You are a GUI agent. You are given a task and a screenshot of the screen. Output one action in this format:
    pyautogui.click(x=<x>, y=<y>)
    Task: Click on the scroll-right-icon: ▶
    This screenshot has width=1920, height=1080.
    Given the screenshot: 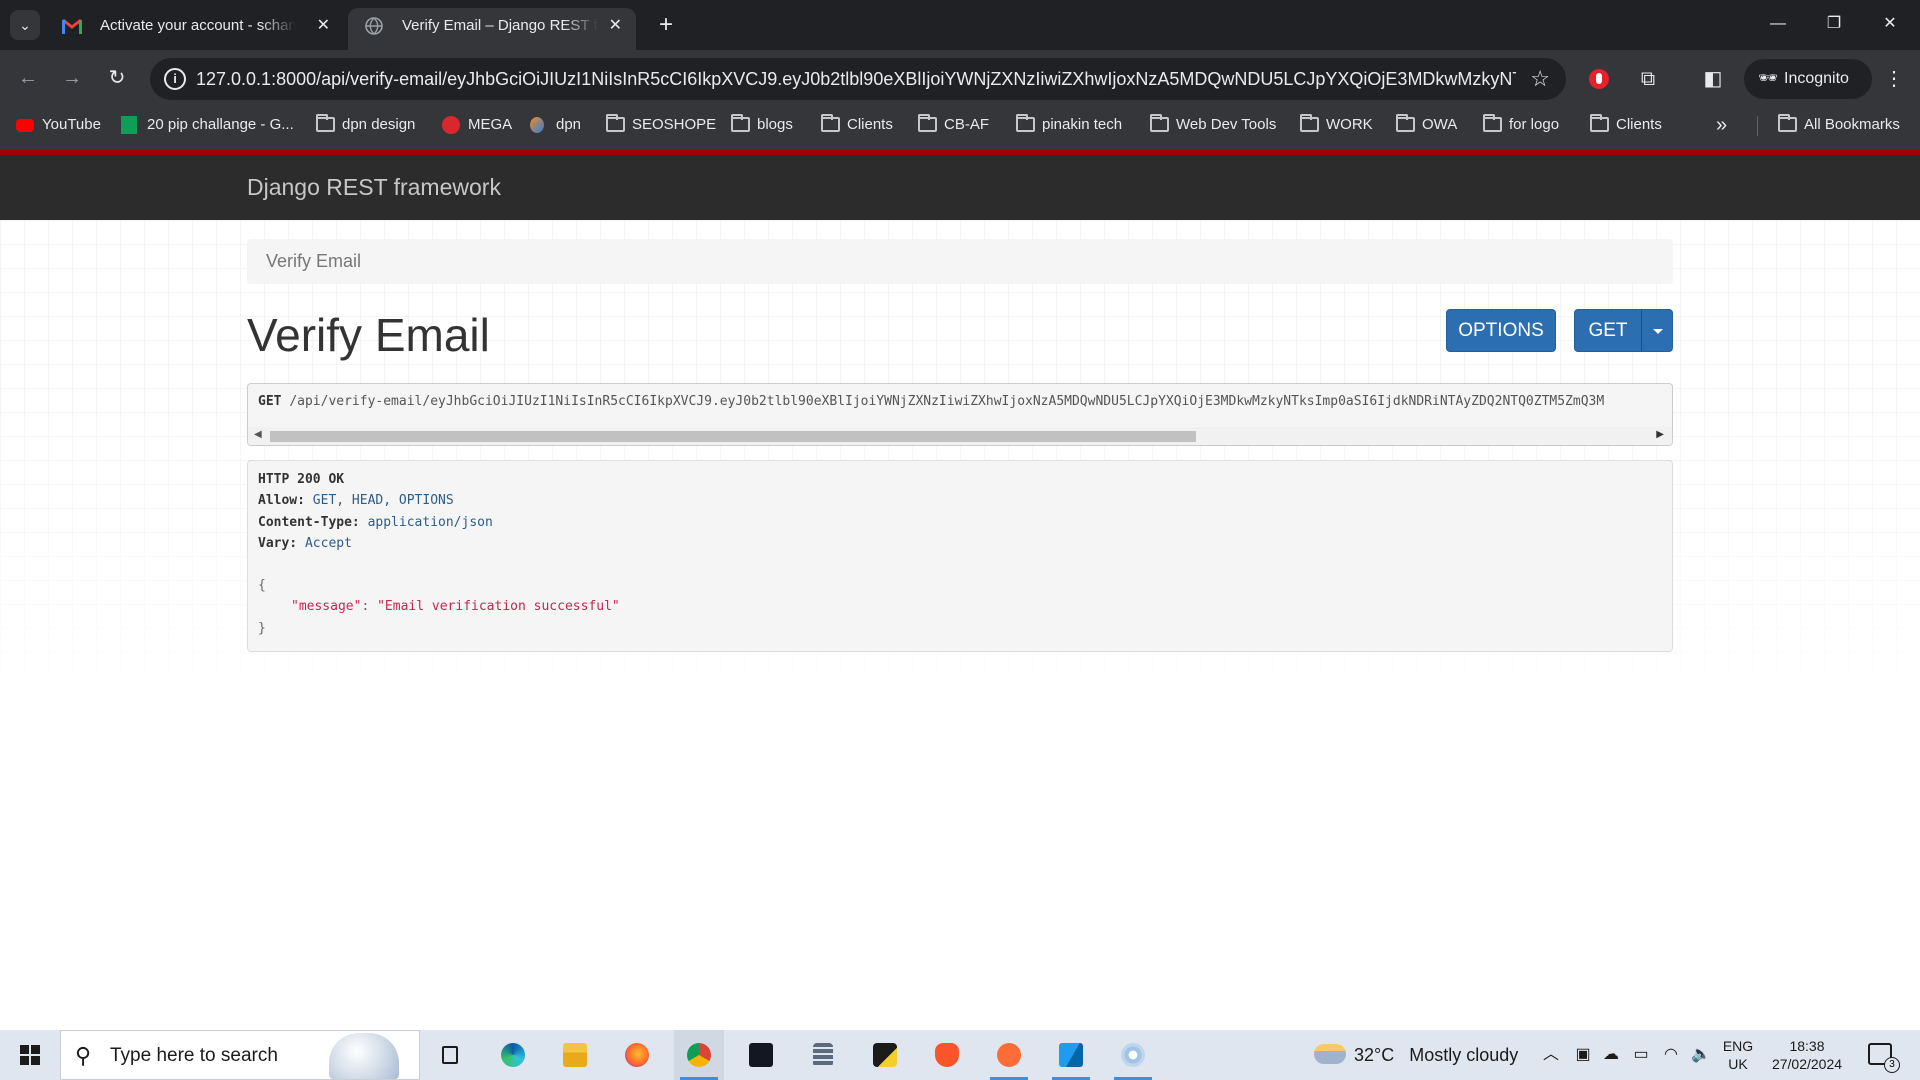 What is the action you would take?
    pyautogui.click(x=1660, y=434)
    